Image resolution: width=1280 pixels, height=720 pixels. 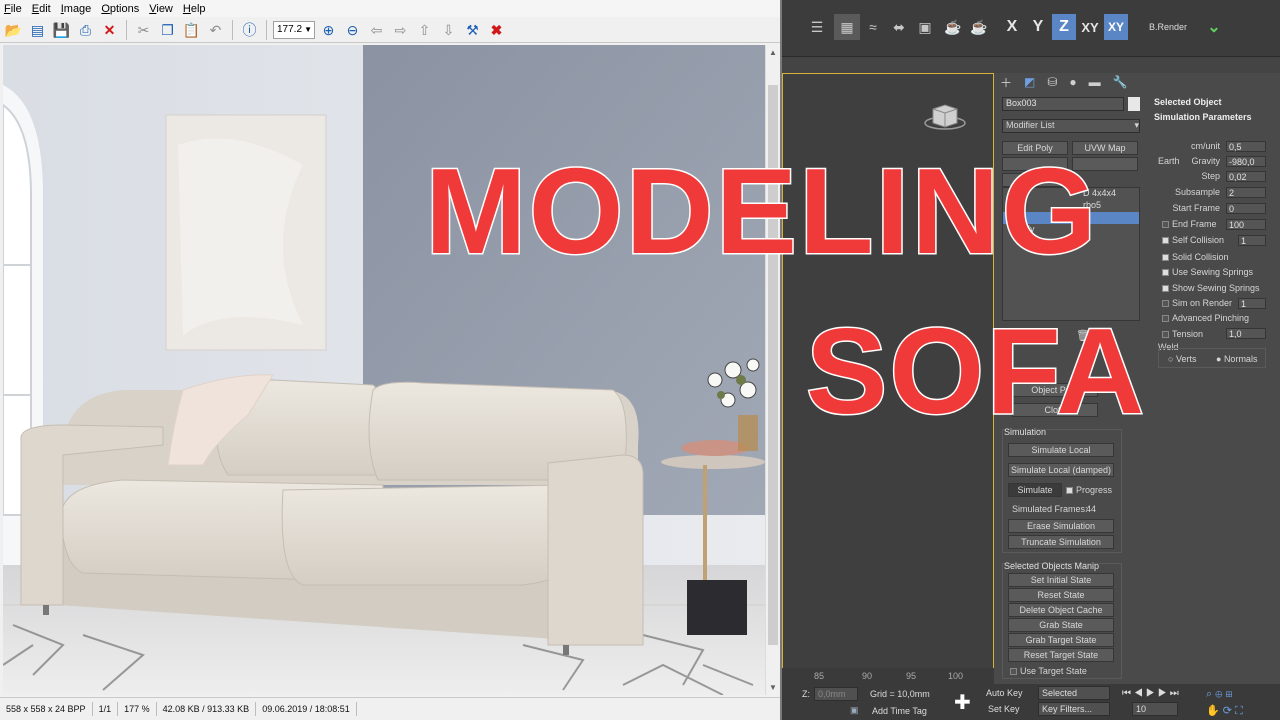 What do you see at coordinates (1064, 27) in the screenshot?
I see `axis-z-button: Z` at bounding box center [1064, 27].